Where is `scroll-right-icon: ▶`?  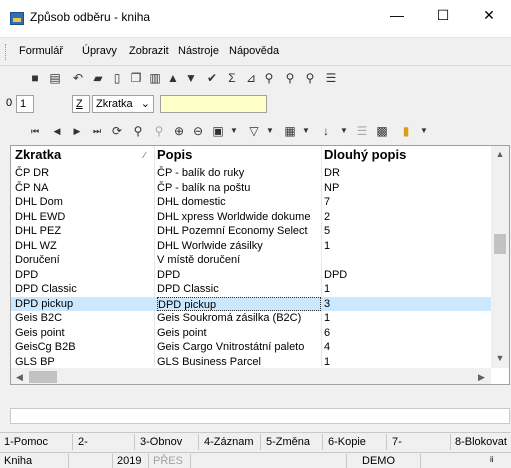
scroll-right-icon: ▶ is located at coordinates (481, 376).